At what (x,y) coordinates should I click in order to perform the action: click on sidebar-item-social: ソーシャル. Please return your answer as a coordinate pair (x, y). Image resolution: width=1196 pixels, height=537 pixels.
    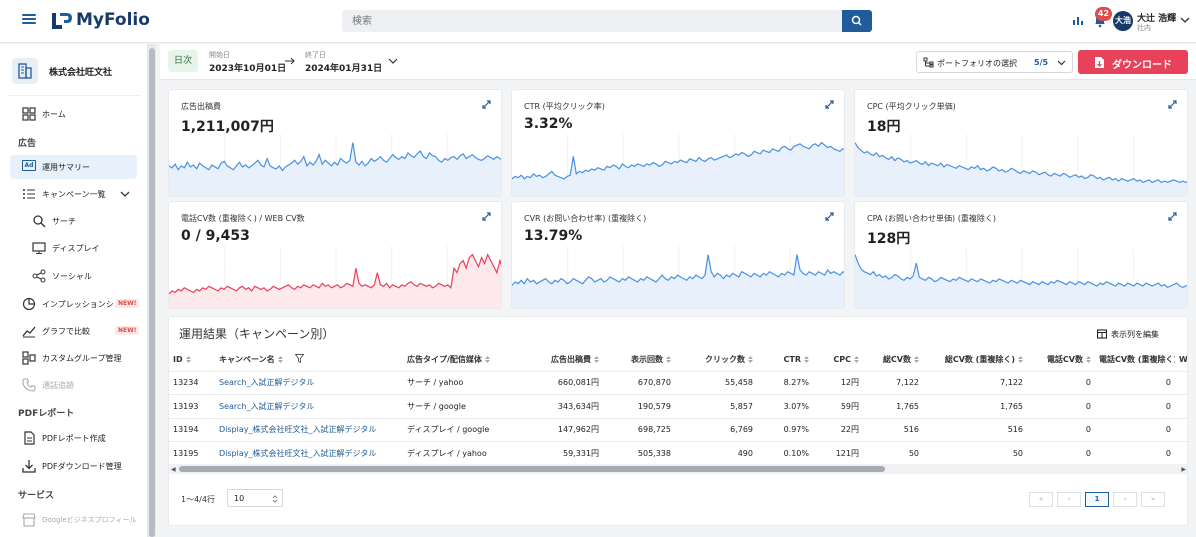
    Looking at the image, I should click on (79, 276).